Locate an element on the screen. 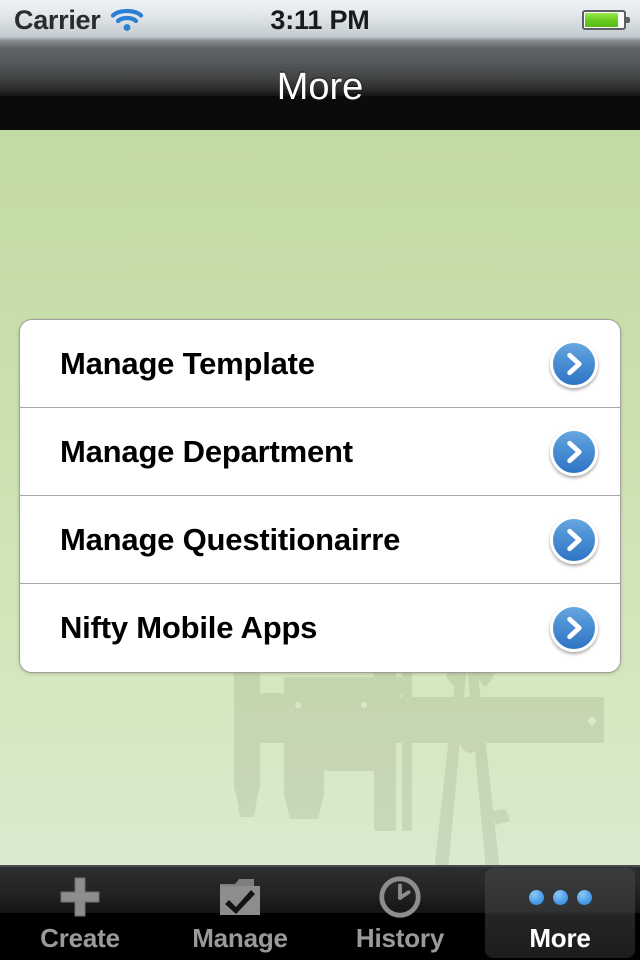  clock-icon is located at coordinates (400, 897).